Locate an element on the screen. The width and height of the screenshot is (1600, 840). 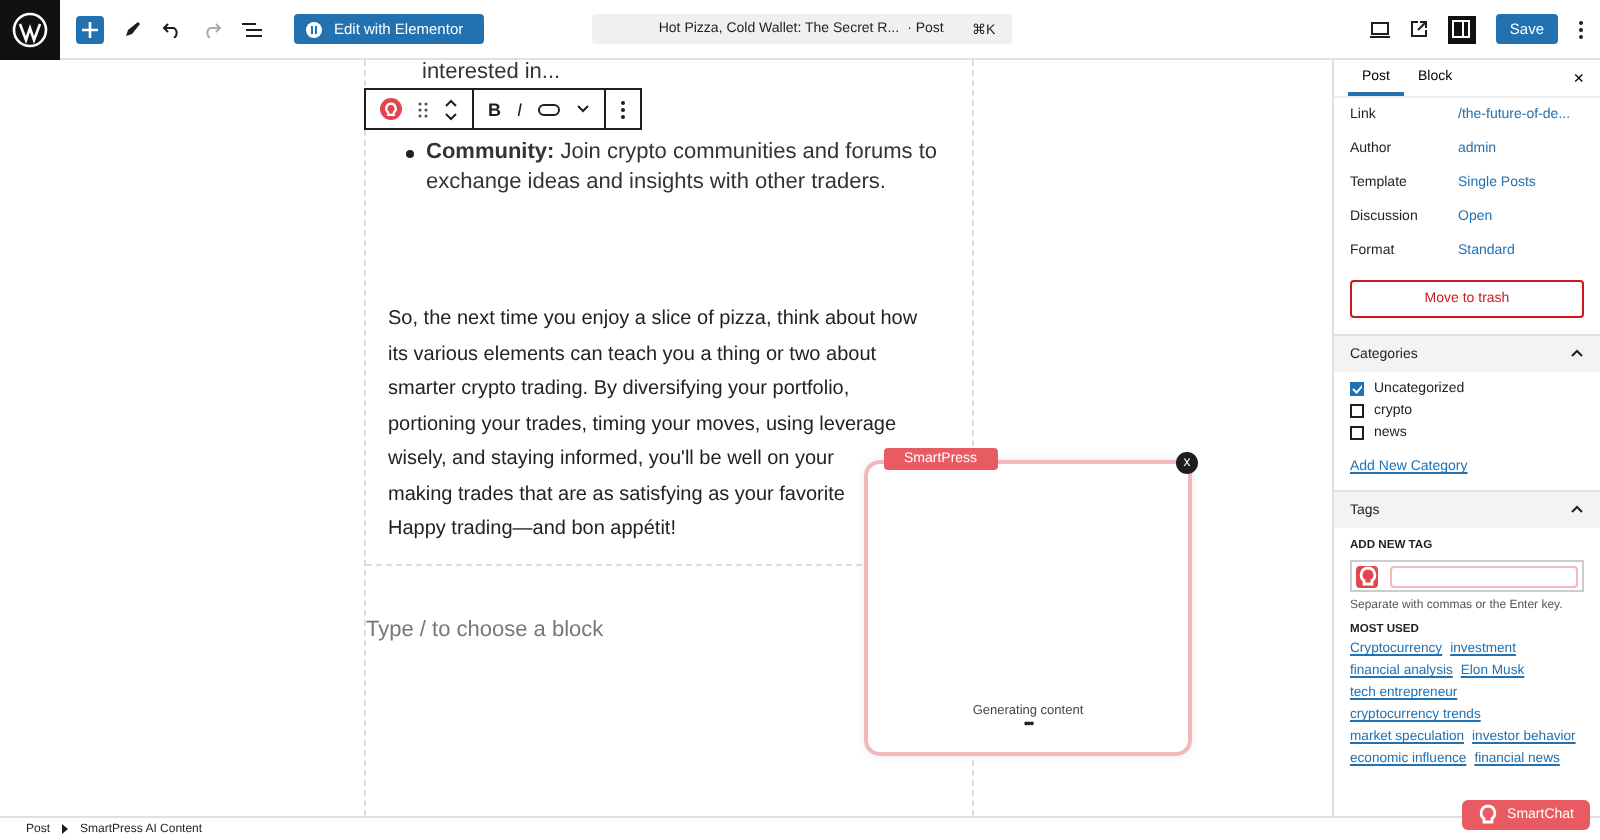
desktop-preview-icon is located at coordinates (1379, 29).